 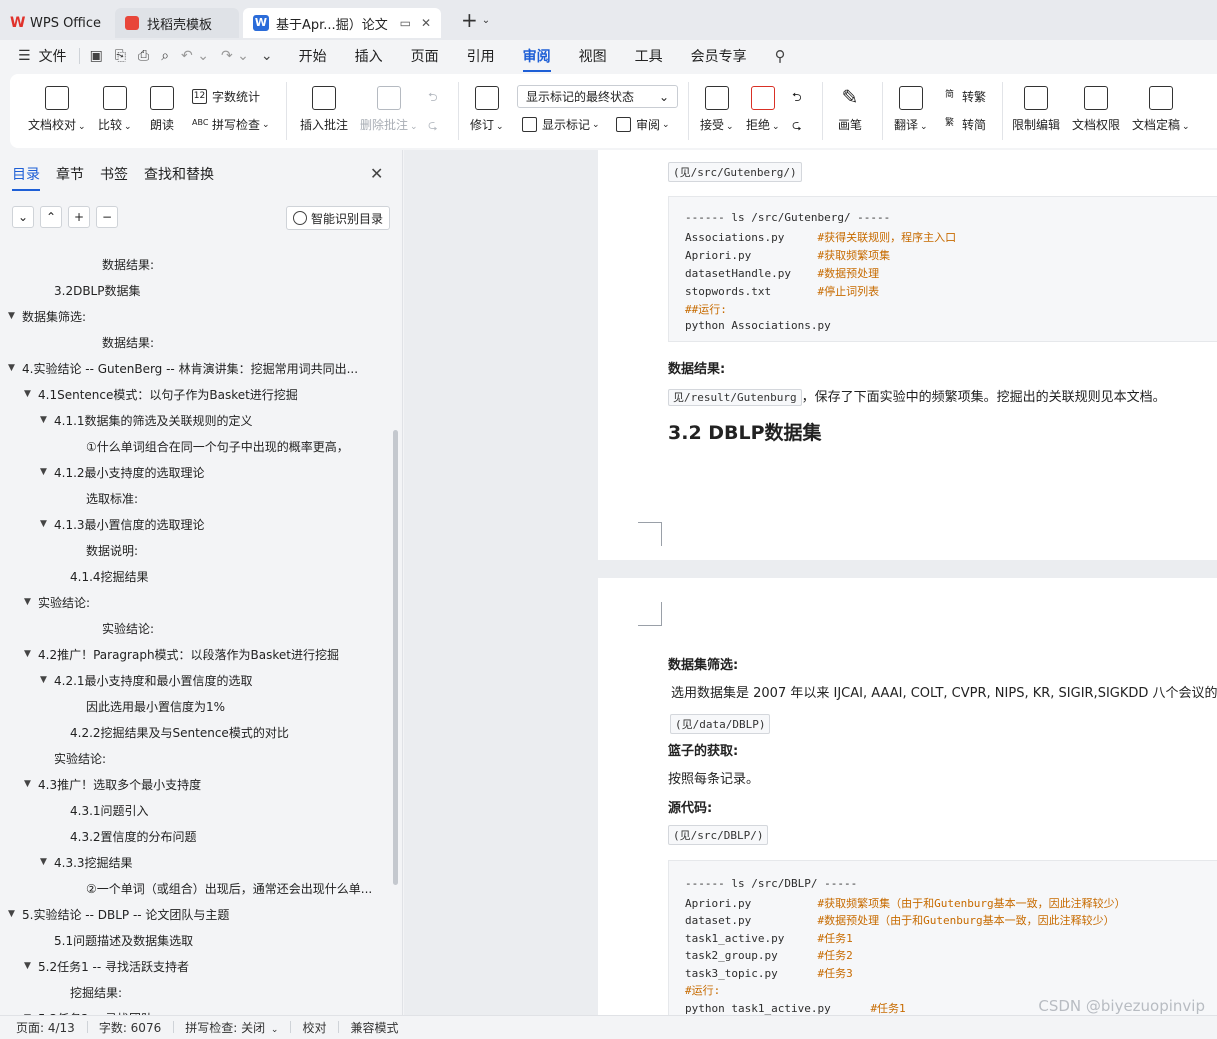 What do you see at coordinates (53, 56) in the screenshot?
I see `menu-file: 文件` at bounding box center [53, 56].